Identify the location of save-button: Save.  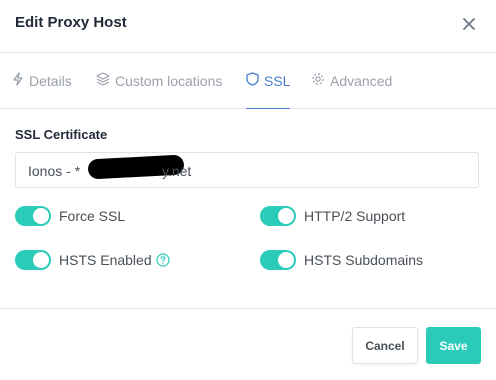
(453, 345).